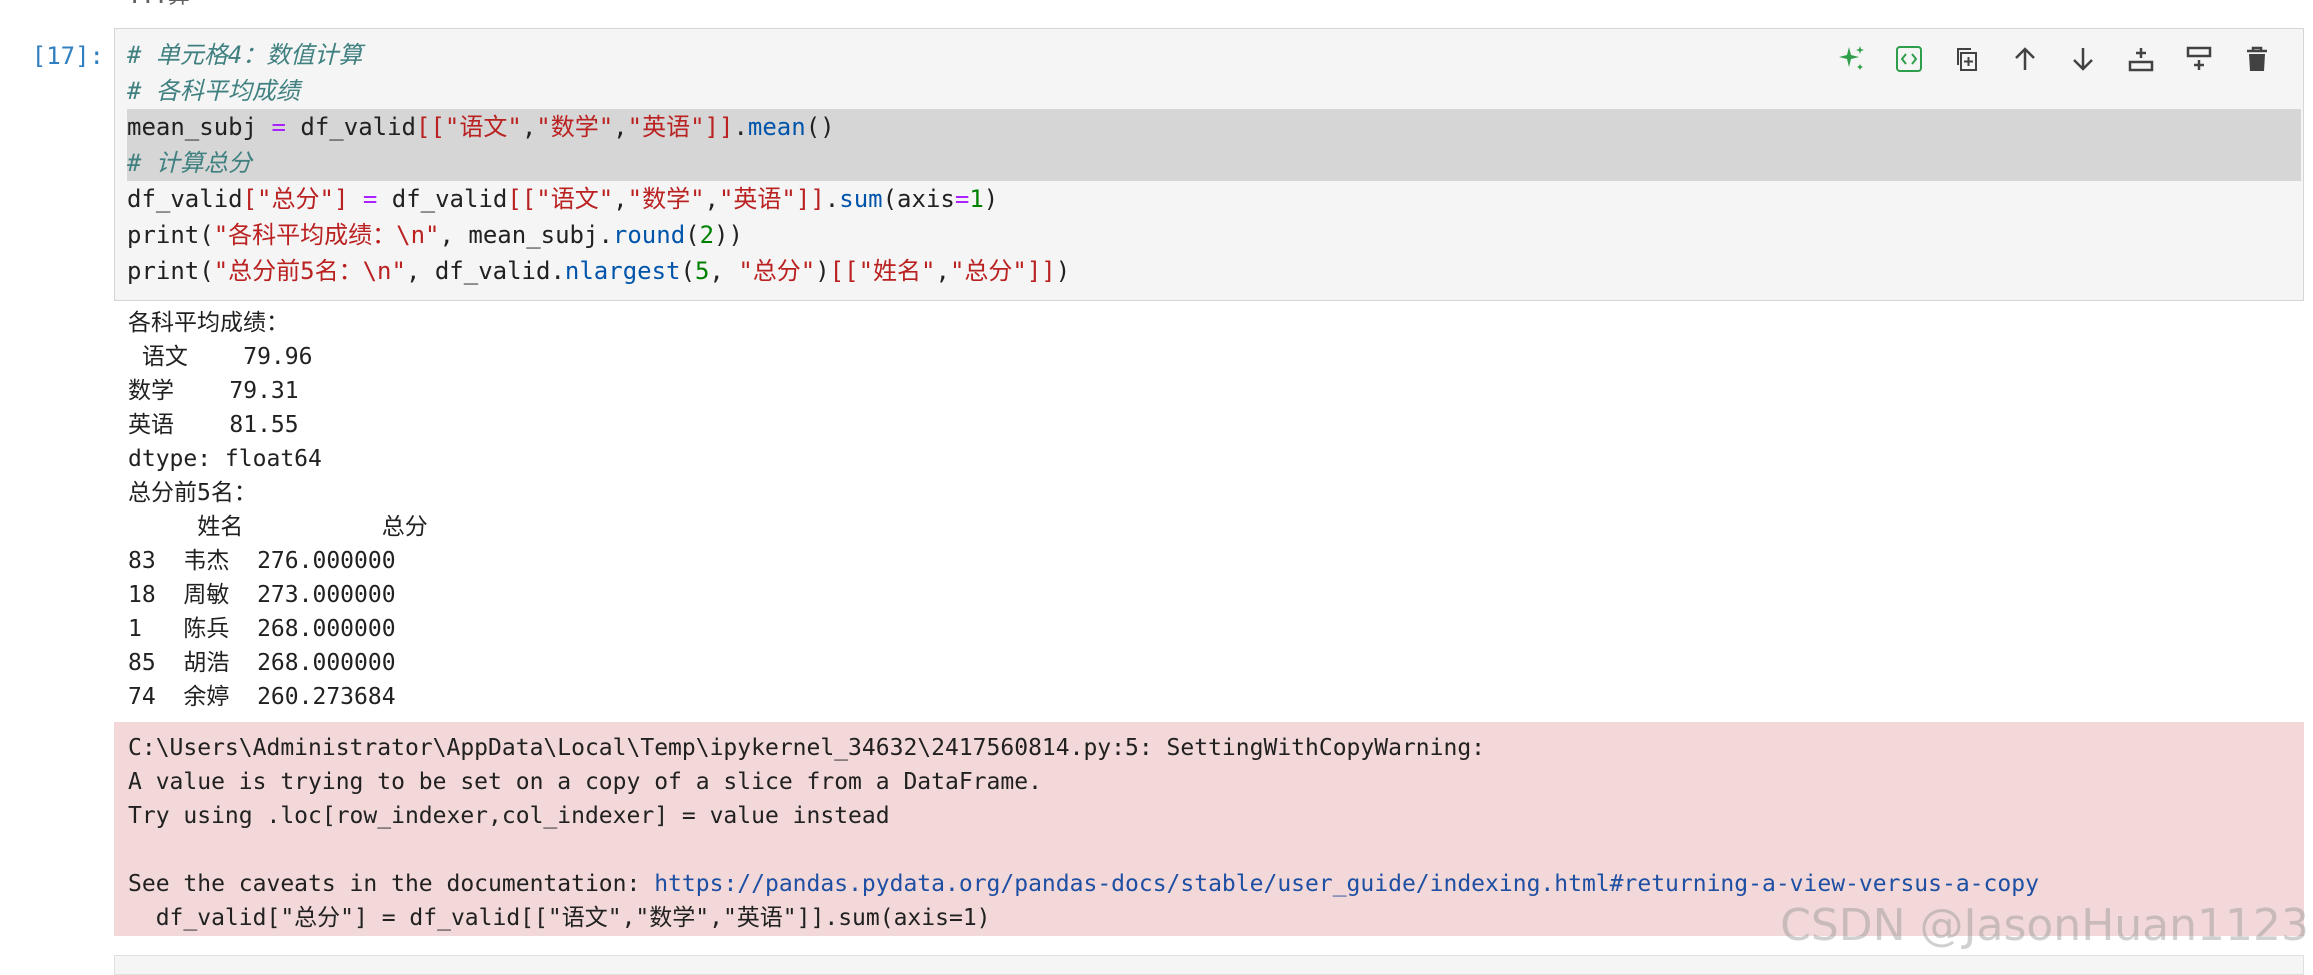 The width and height of the screenshot is (2313, 975). I want to click on code-token: [, so click(250, 199).